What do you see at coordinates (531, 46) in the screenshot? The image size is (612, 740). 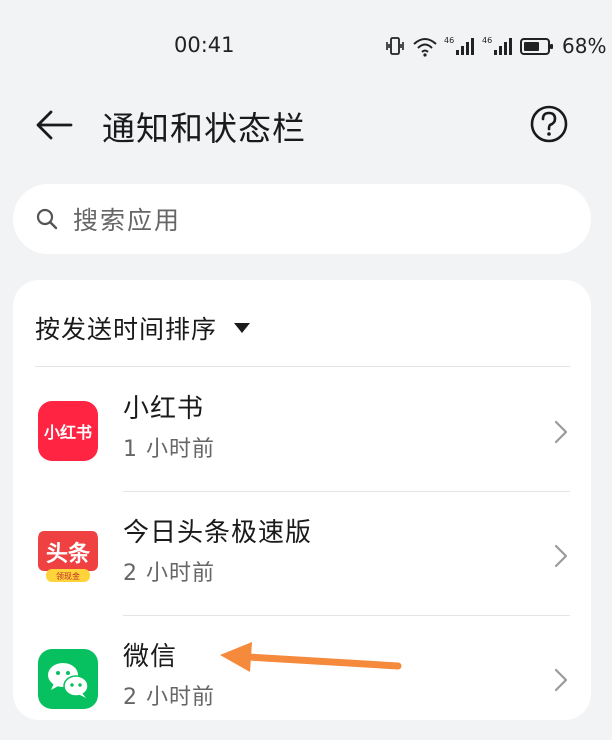 I see `battery-fill` at bounding box center [531, 46].